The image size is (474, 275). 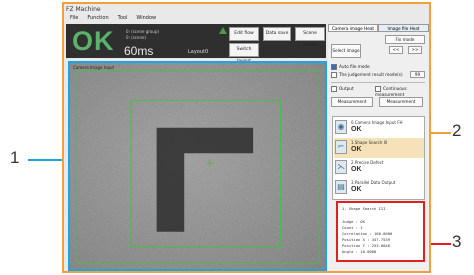 What do you see at coordinates (277, 34) in the screenshot?
I see `data-save-button: Data save` at bounding box center [277, 34].